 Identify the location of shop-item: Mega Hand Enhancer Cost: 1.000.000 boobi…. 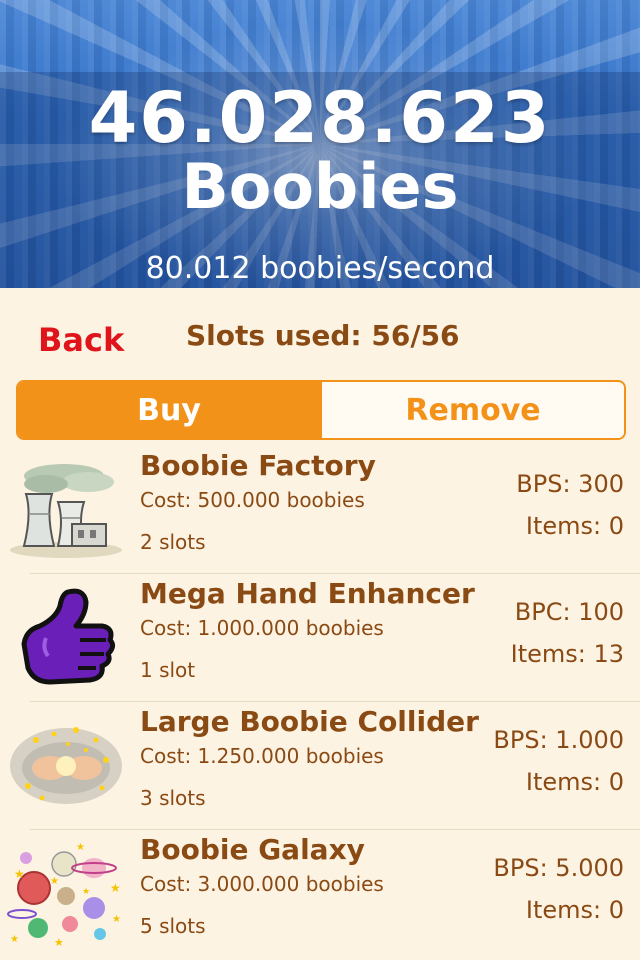
(320, 638).